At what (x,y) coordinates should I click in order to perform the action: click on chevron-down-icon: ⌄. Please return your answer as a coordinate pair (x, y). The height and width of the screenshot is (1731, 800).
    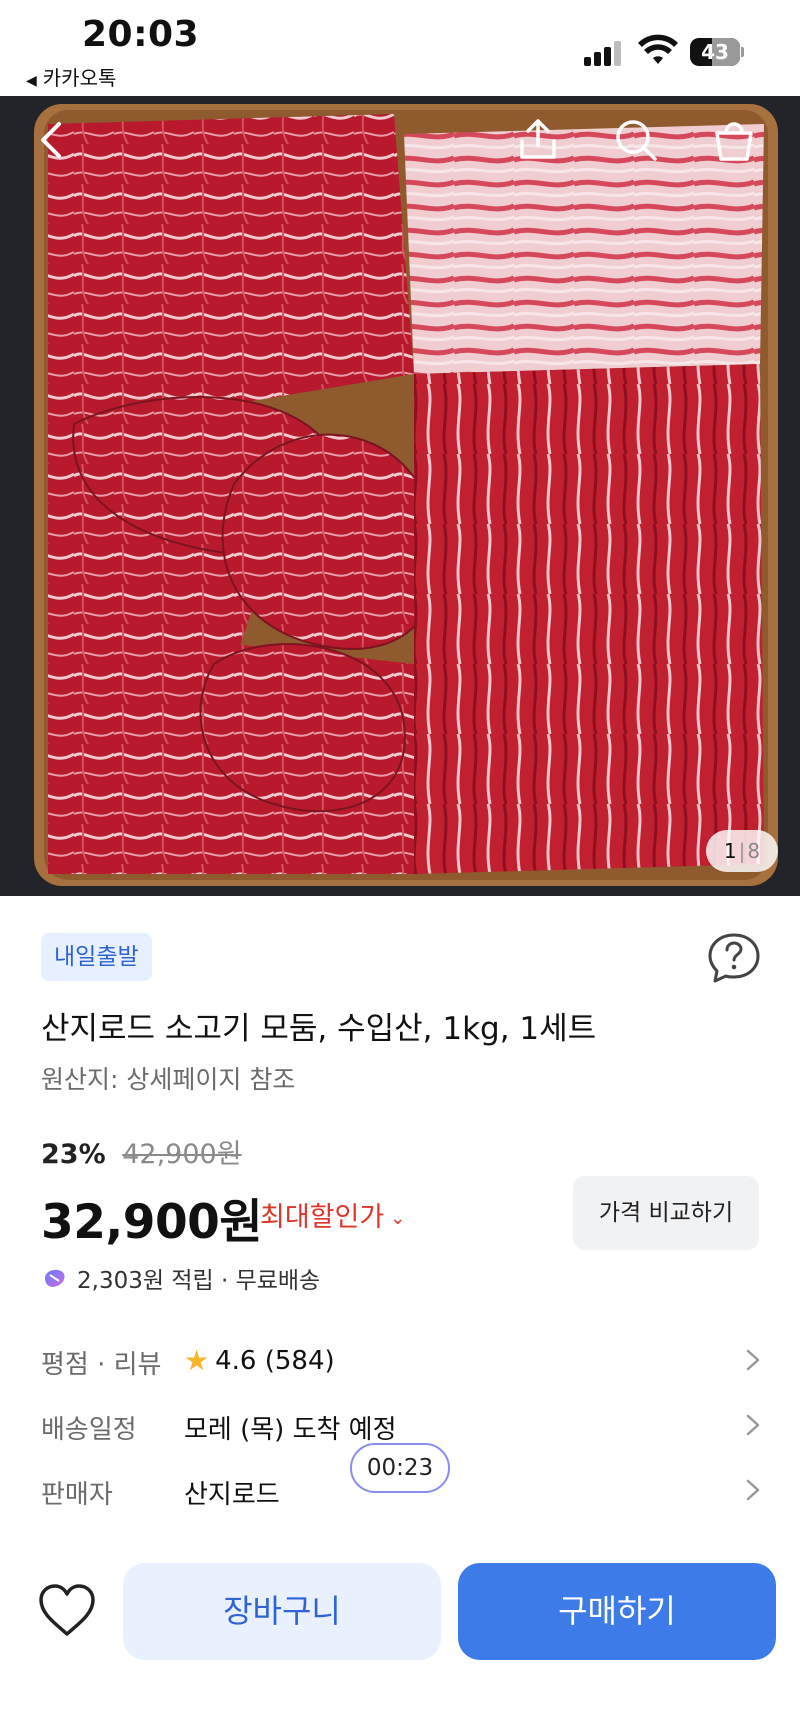
    Looking at the image, I should click on (398, 1218).